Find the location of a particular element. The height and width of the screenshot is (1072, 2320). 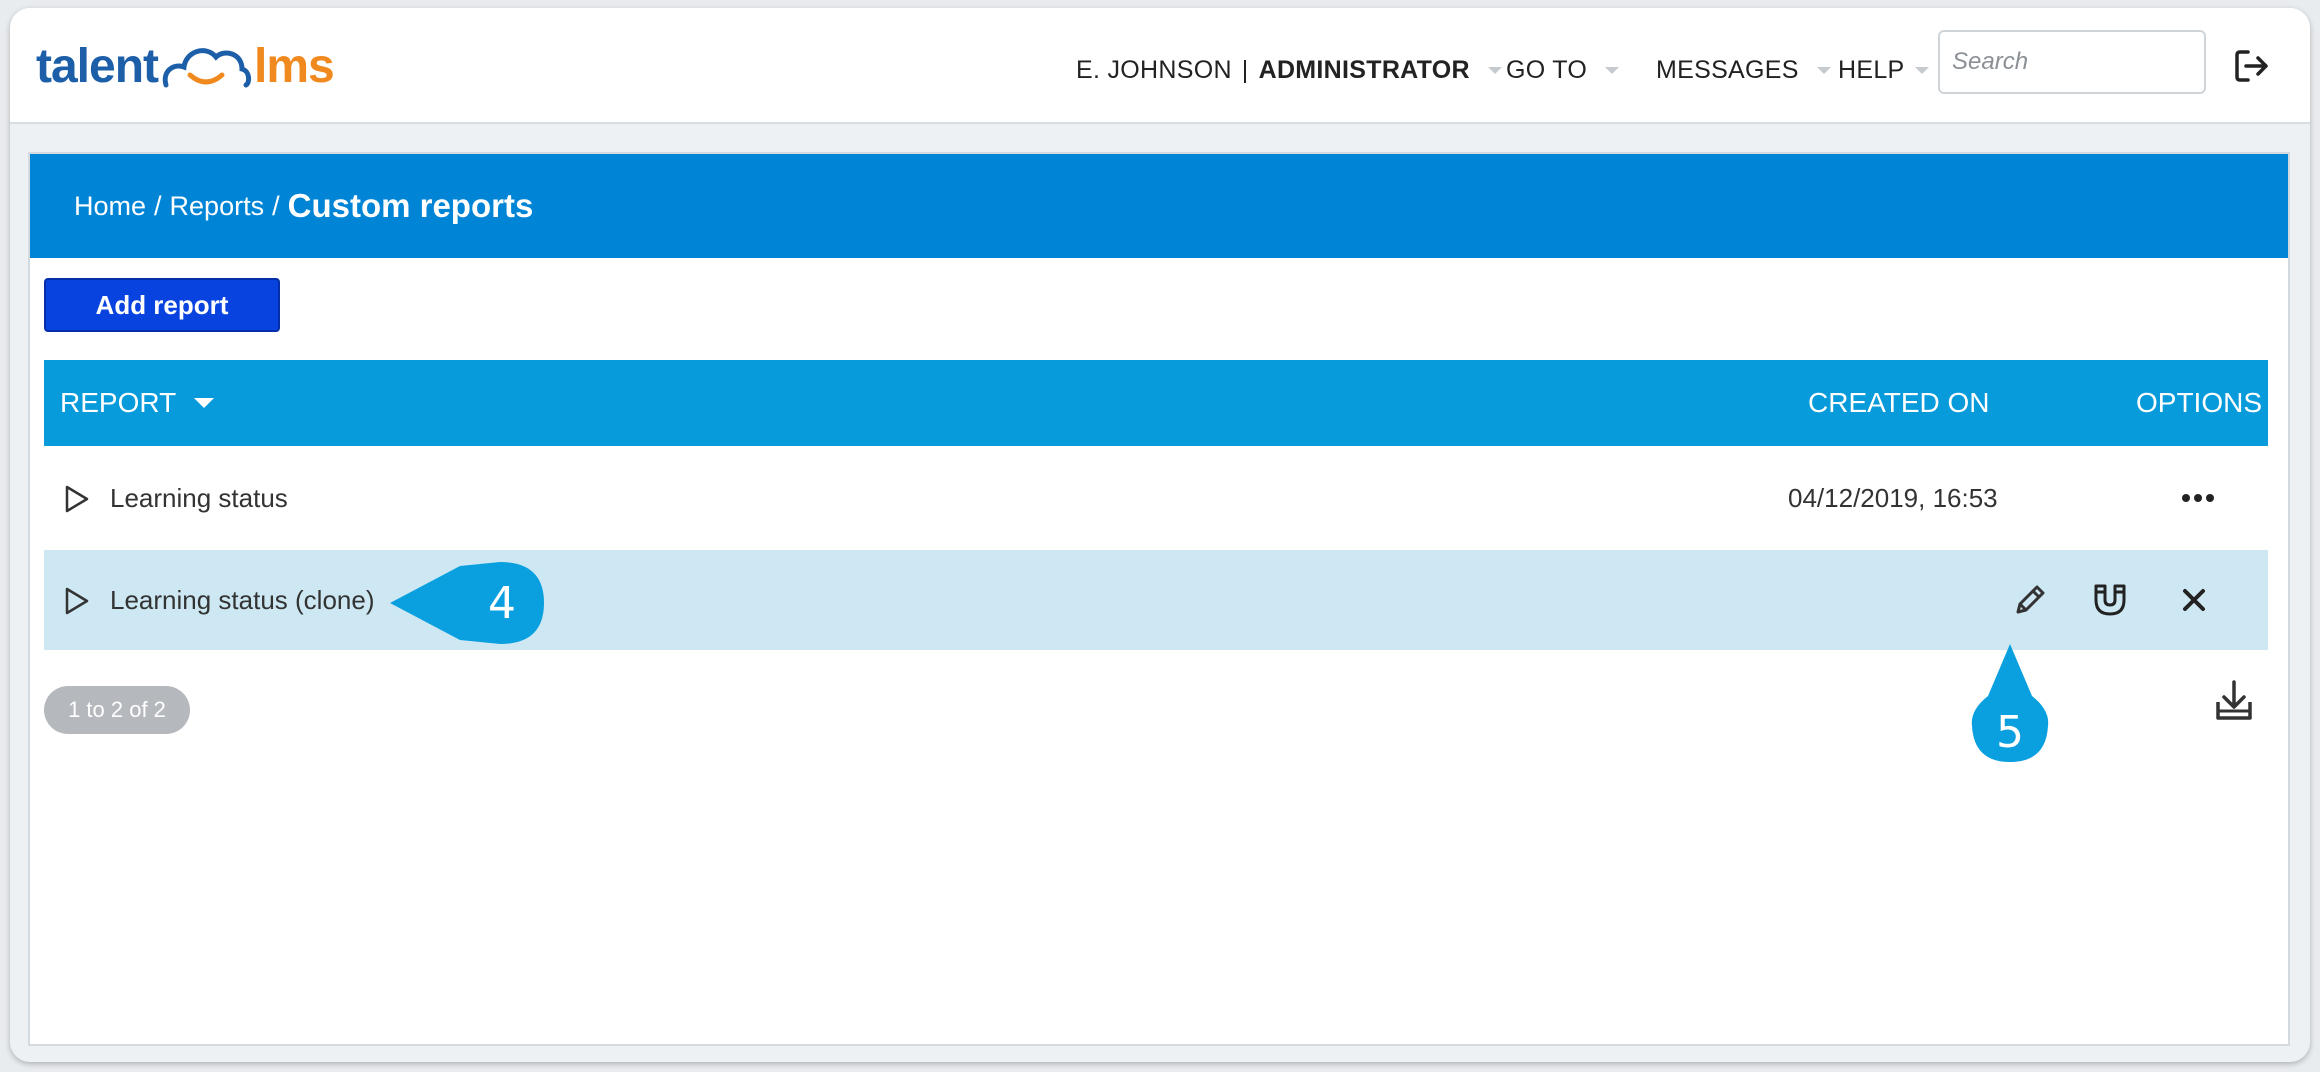

table-row: Learning status (clone) is located at coordinates (1156, 600).